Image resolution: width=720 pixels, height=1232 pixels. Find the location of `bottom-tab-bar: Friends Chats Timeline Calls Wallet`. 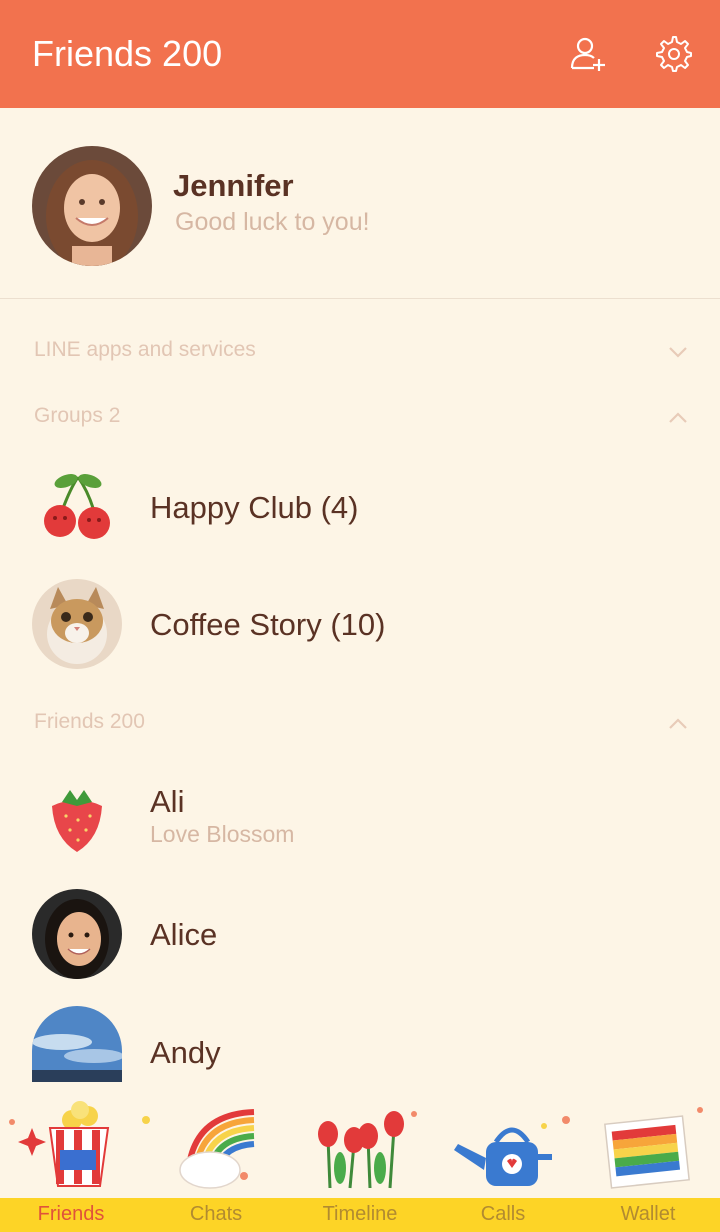

bottom-tab-bar: Friends Chats Timeline Calls Wallet is located at coordinates (360, 1215).